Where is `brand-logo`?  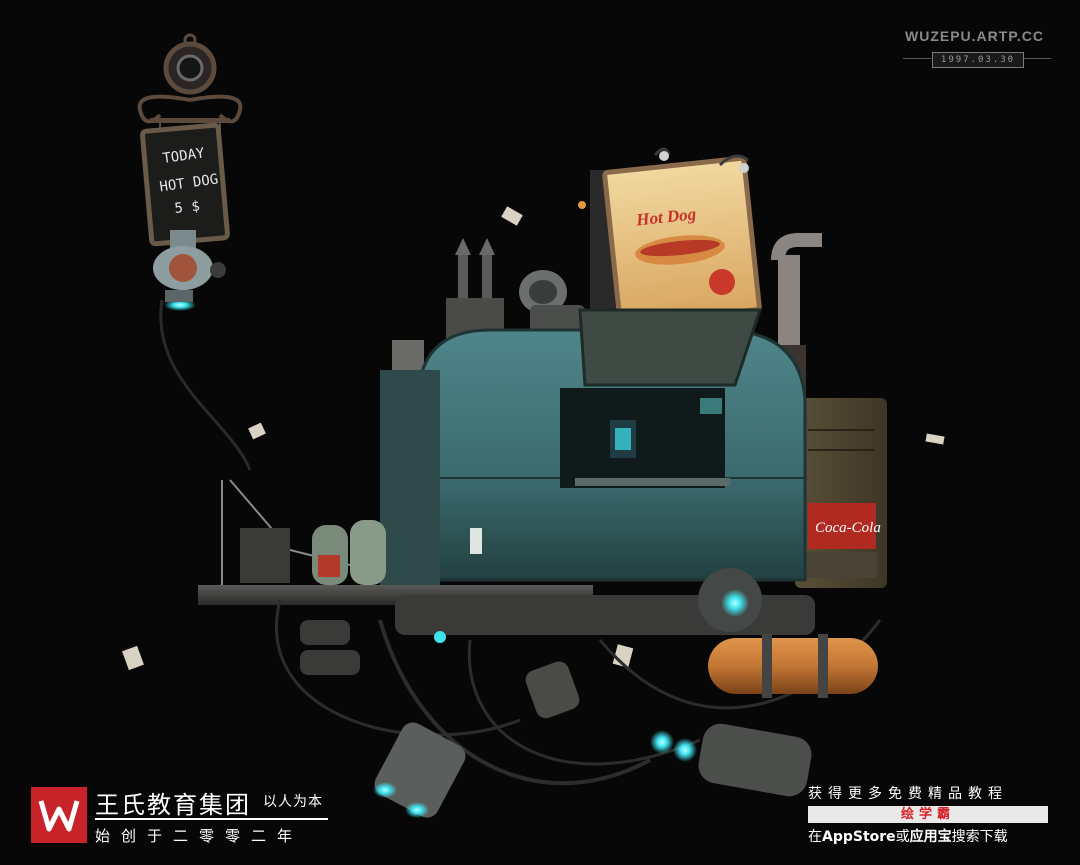 brand-logo is located at coordinates (59, 815).